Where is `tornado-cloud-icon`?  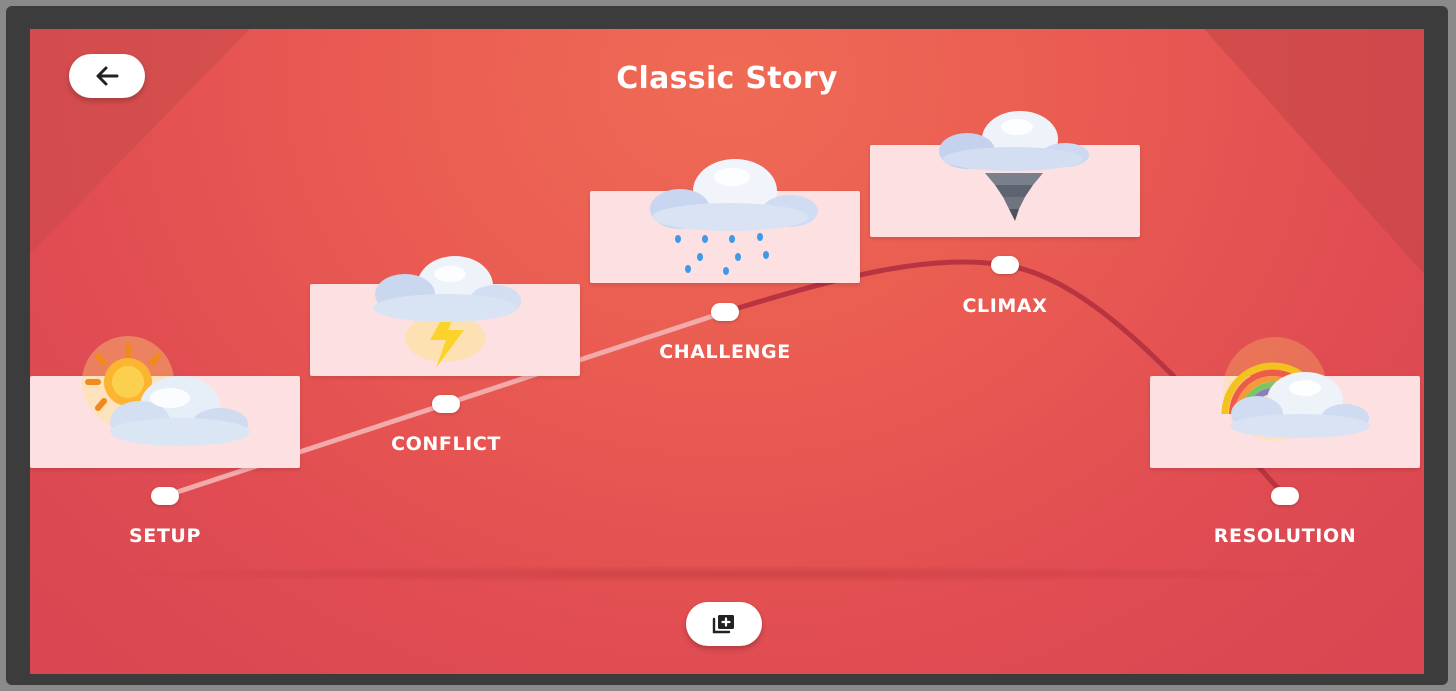
tornado-cloud-icon is located at coordinates (1014, 166).